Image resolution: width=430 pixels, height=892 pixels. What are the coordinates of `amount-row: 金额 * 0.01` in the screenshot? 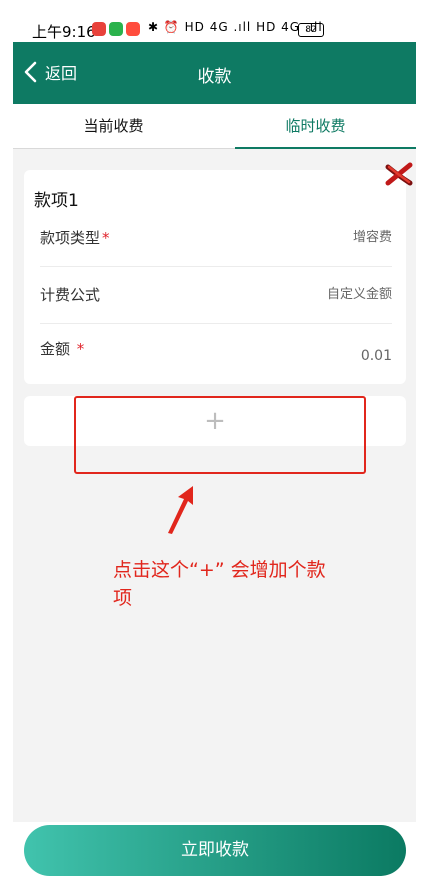 It's located at (216, 352).